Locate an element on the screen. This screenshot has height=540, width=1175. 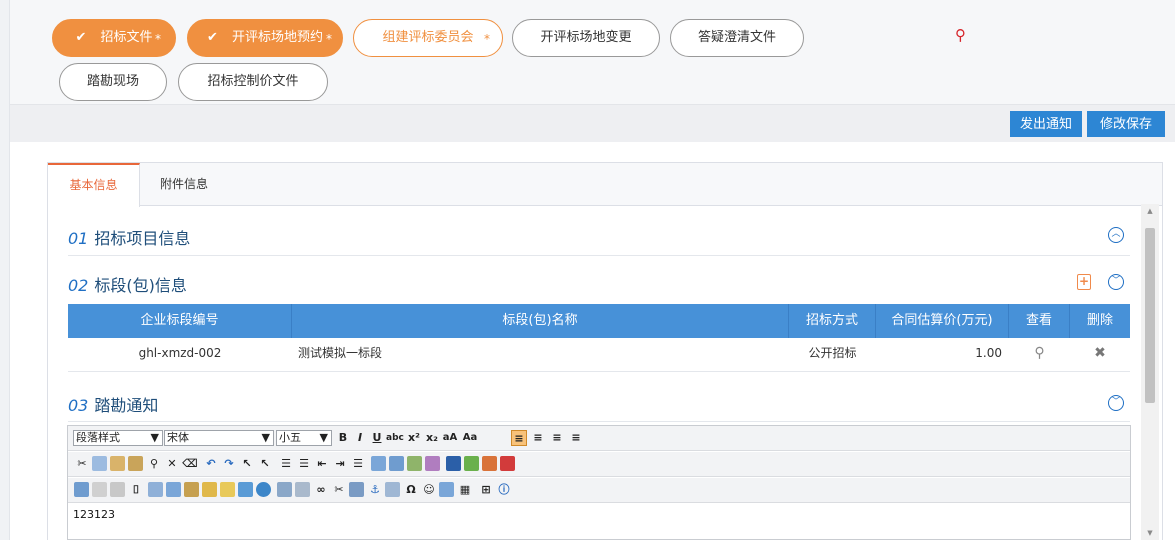
scroll-down-icon: ▼ is located at coordinates (1150, 533).